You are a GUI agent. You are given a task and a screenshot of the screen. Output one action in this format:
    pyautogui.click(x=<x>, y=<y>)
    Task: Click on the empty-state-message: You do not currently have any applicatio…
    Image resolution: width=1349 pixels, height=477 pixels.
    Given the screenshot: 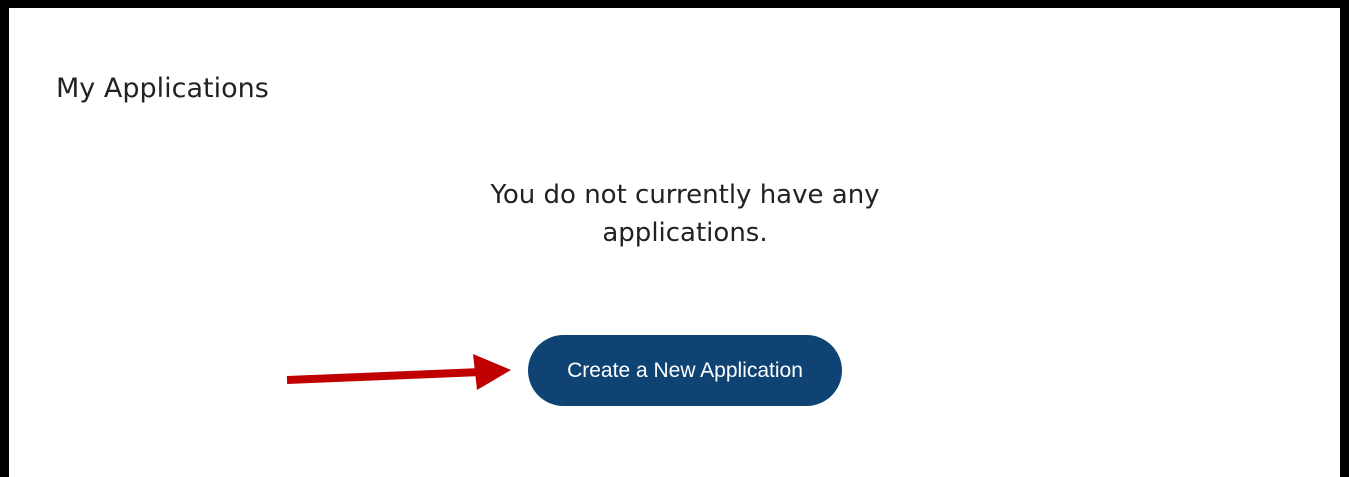 What is the action you would take?
    pyautogui.click(x=685, y=214)
    